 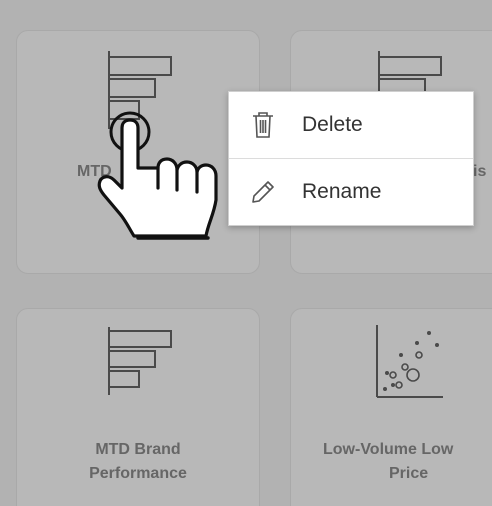 What do you see at coordinates (157, 175) in the screenshot?
I see `hand-pointer-icon` at bounding box center [157, 175].